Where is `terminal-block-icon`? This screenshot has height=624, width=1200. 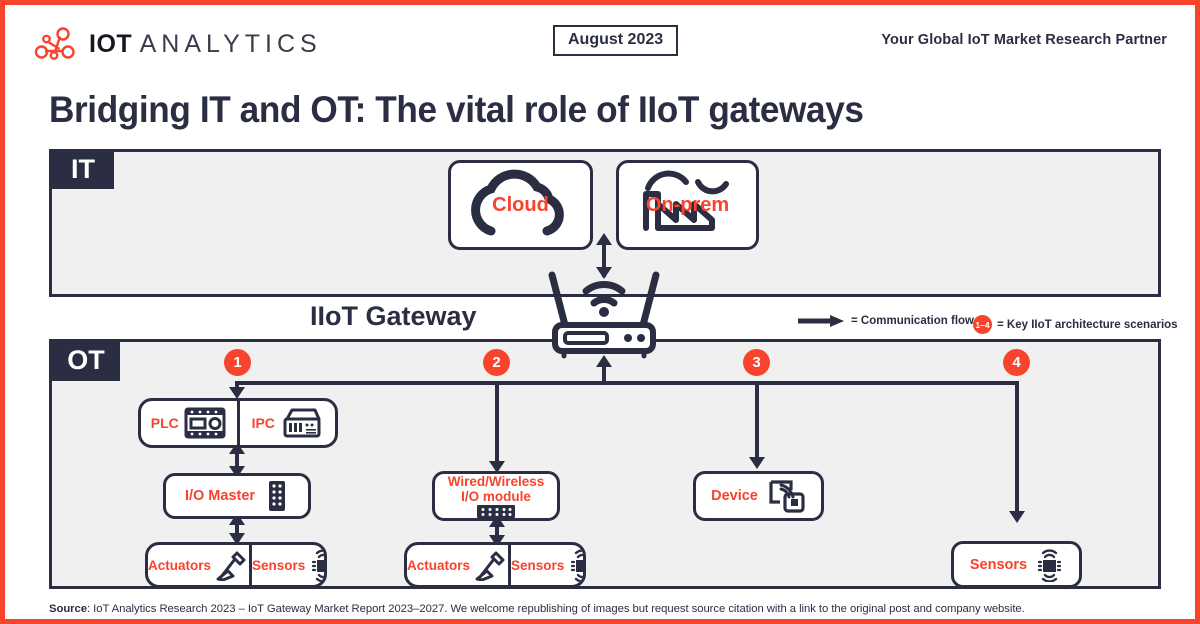 terminal-block-icon is located at coordinates (496, 511).